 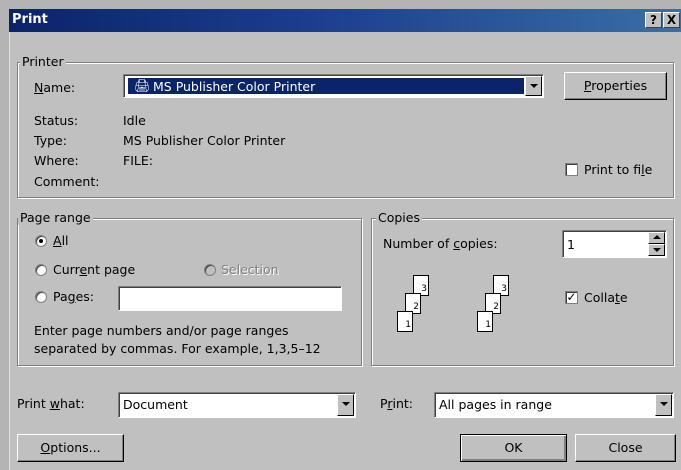 I want to click on copies-legend: Copies, so click(x=399, y=217).